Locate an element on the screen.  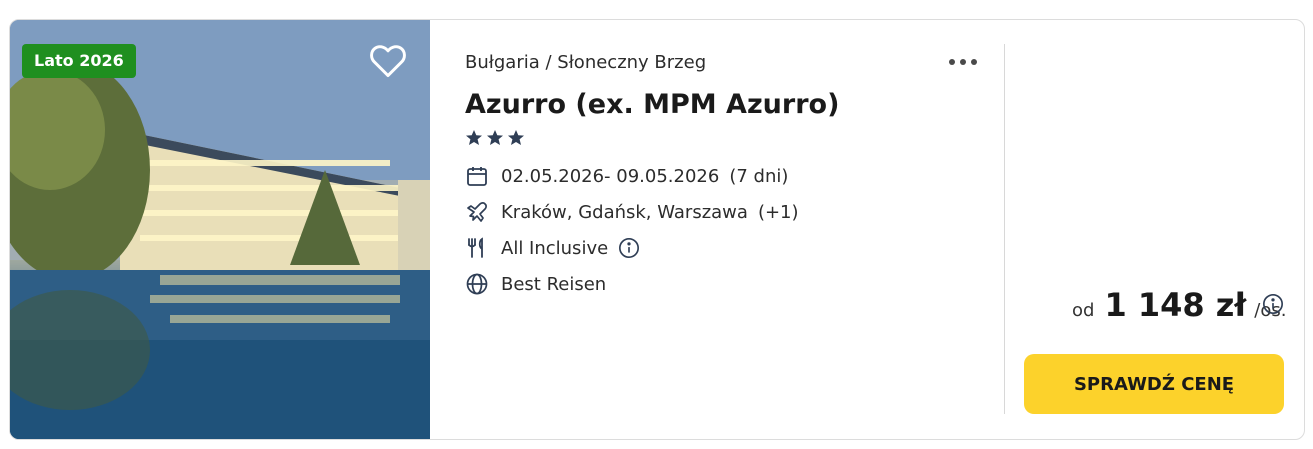
calendar-icon is located at coordinates (477, 176).